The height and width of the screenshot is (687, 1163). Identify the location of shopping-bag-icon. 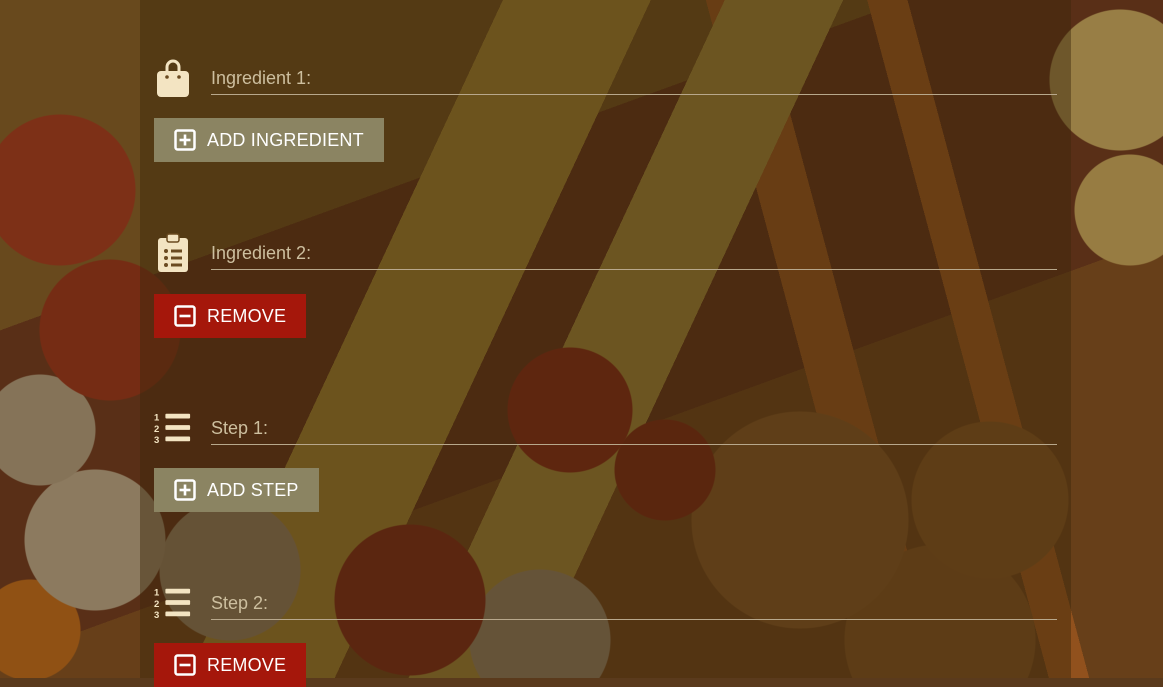
(173, 78).